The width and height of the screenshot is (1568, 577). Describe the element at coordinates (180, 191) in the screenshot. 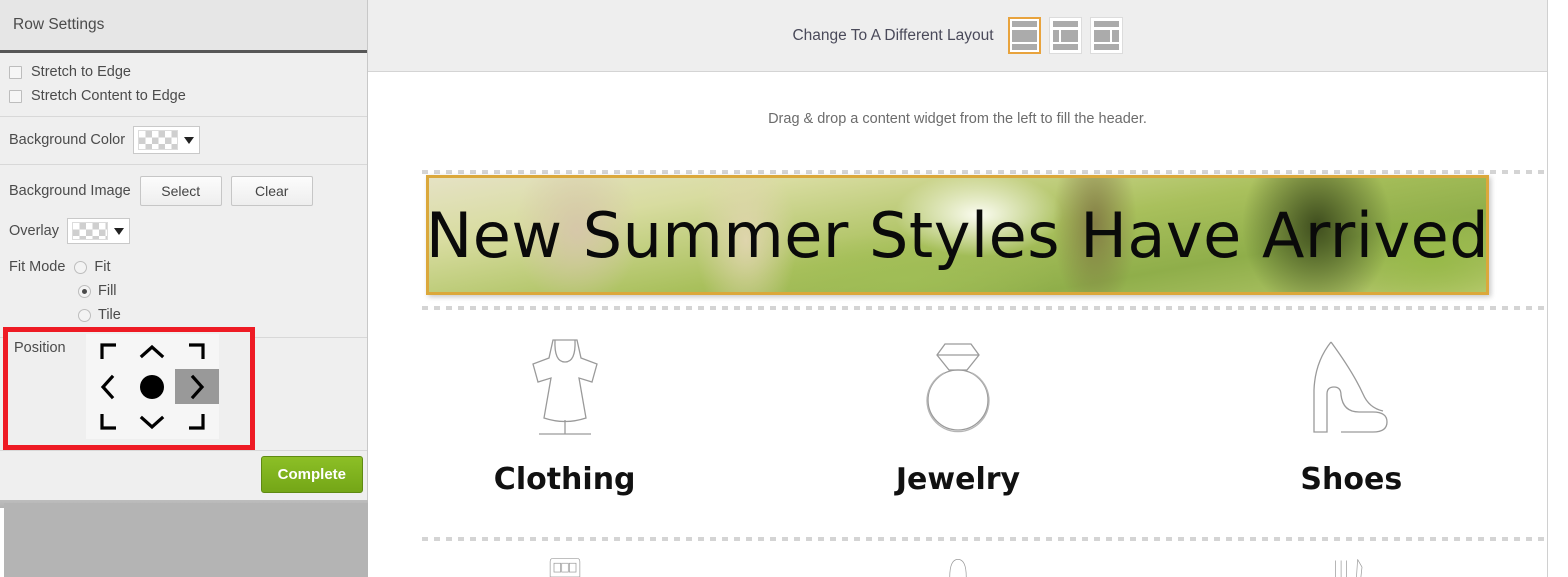

I see `select-image-button: Select` at that location.